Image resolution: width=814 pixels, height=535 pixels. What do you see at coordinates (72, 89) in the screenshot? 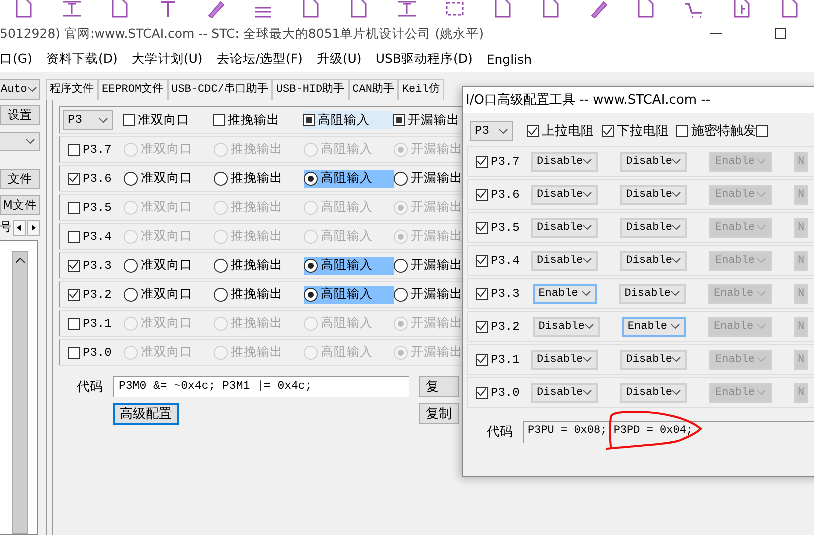
I see `tab: 程序文件` at bounding box center [72, 89].